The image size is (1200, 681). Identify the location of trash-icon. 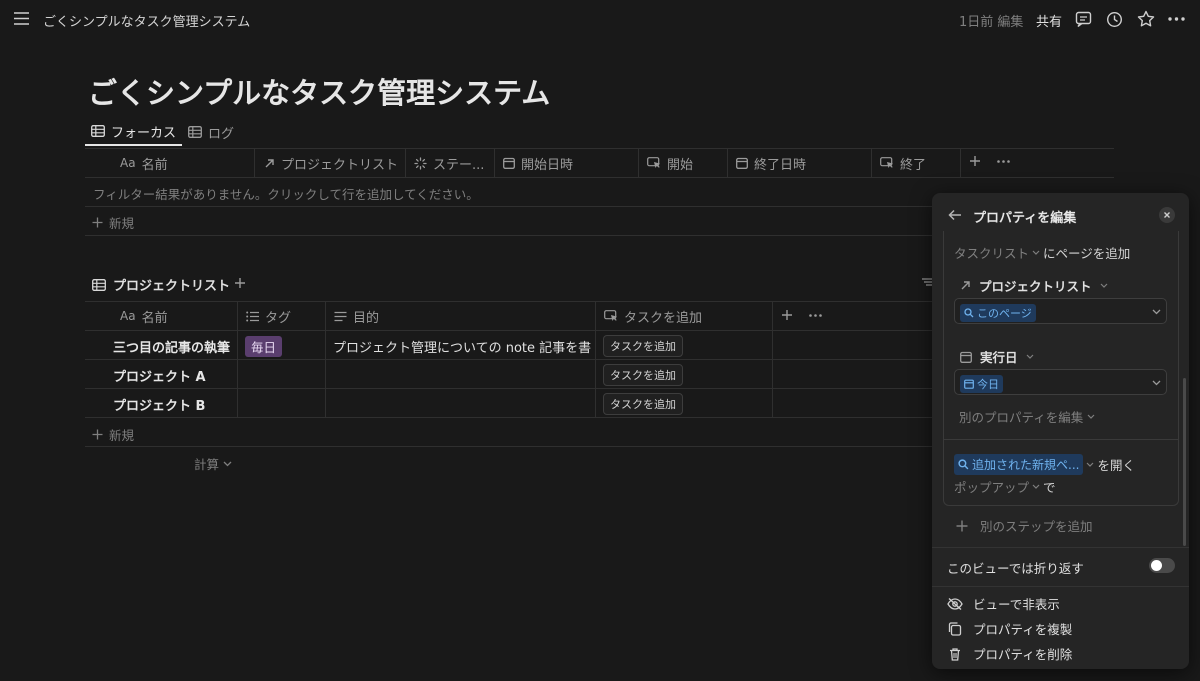
(955, 654).